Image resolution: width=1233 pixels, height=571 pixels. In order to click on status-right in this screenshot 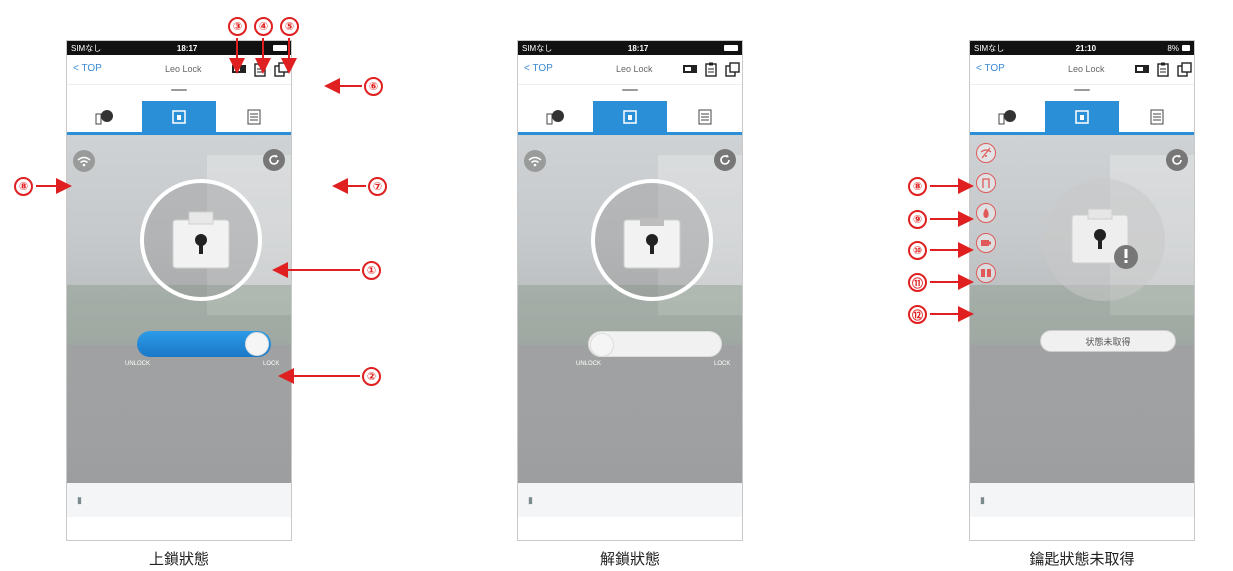, I will do `click(279, 48)`.